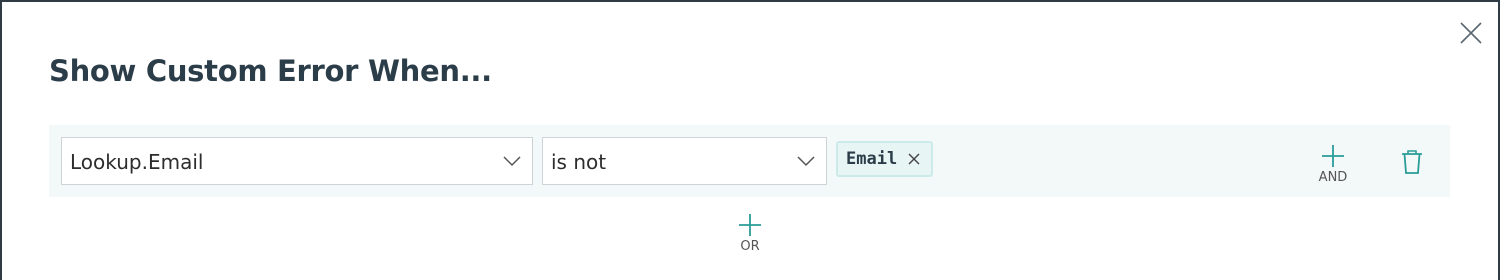 This screenshot has height=280, width=1500. I want to click on close-icon, so click(1471, 33).